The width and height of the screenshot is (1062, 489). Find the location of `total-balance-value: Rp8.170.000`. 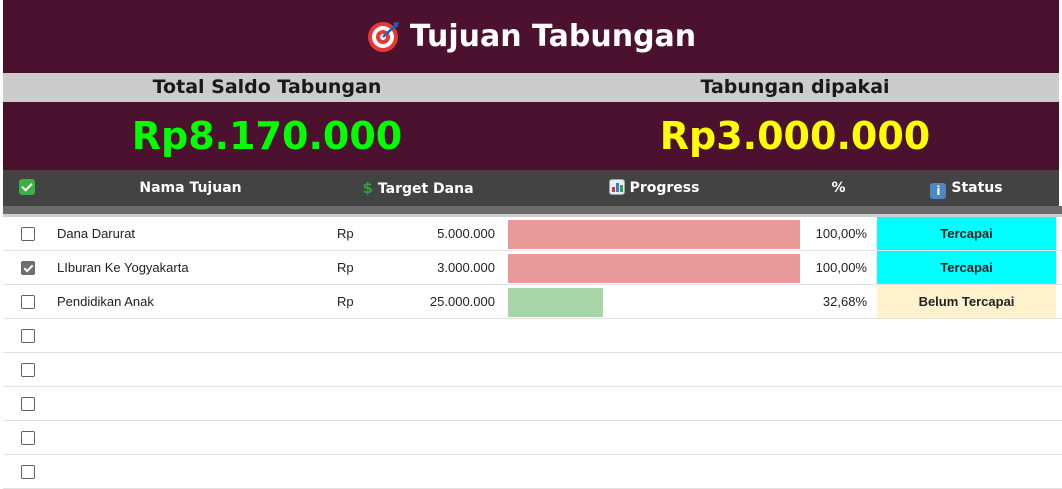

total-balance-value: Rp8.170.000 is located at coordinates (267, 136).